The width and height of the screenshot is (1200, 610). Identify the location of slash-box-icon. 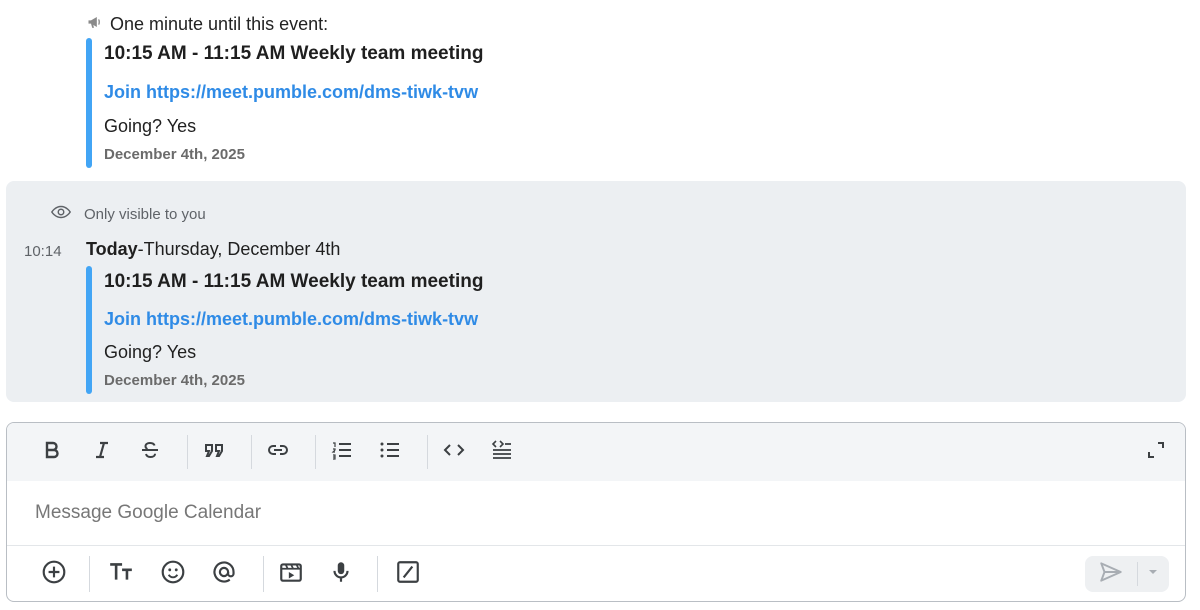
(408, 574).